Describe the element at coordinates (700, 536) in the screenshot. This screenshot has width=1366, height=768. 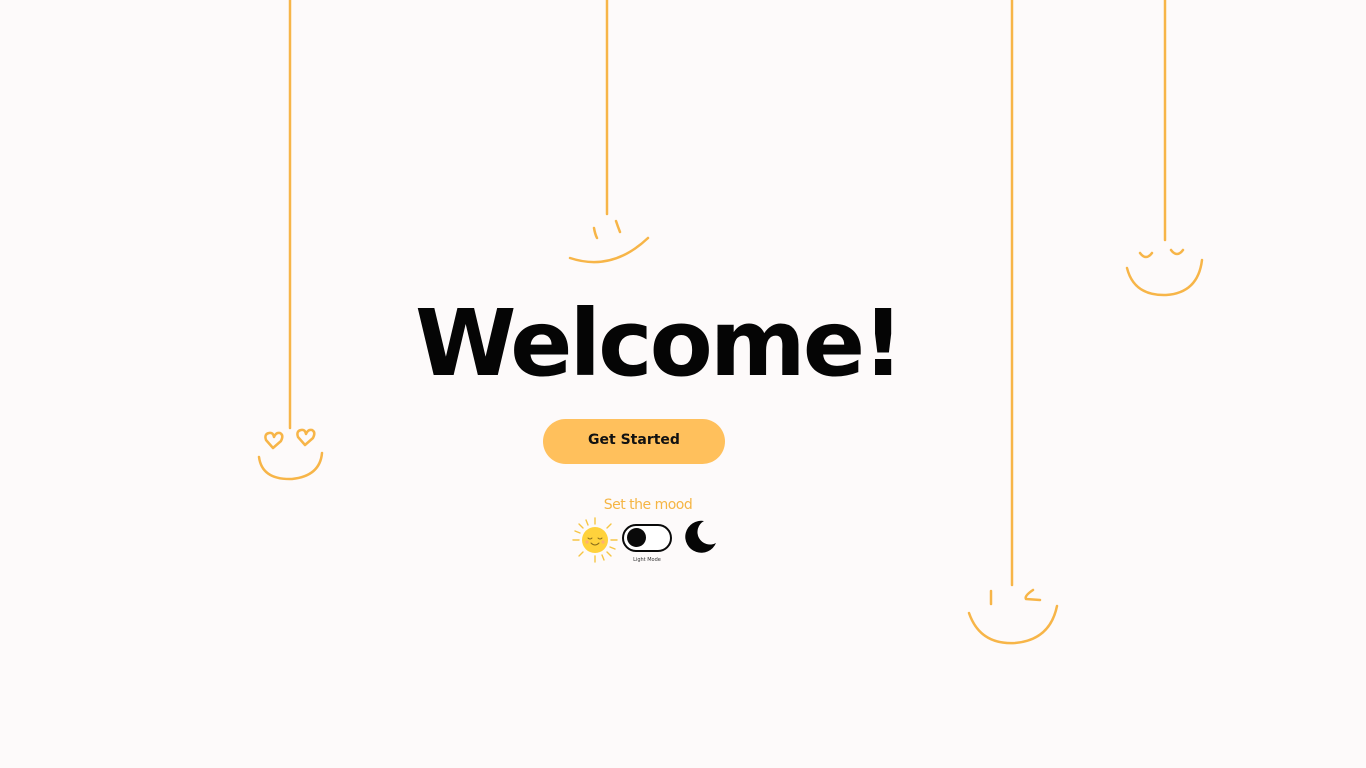
I see `moon-icon` at that location.